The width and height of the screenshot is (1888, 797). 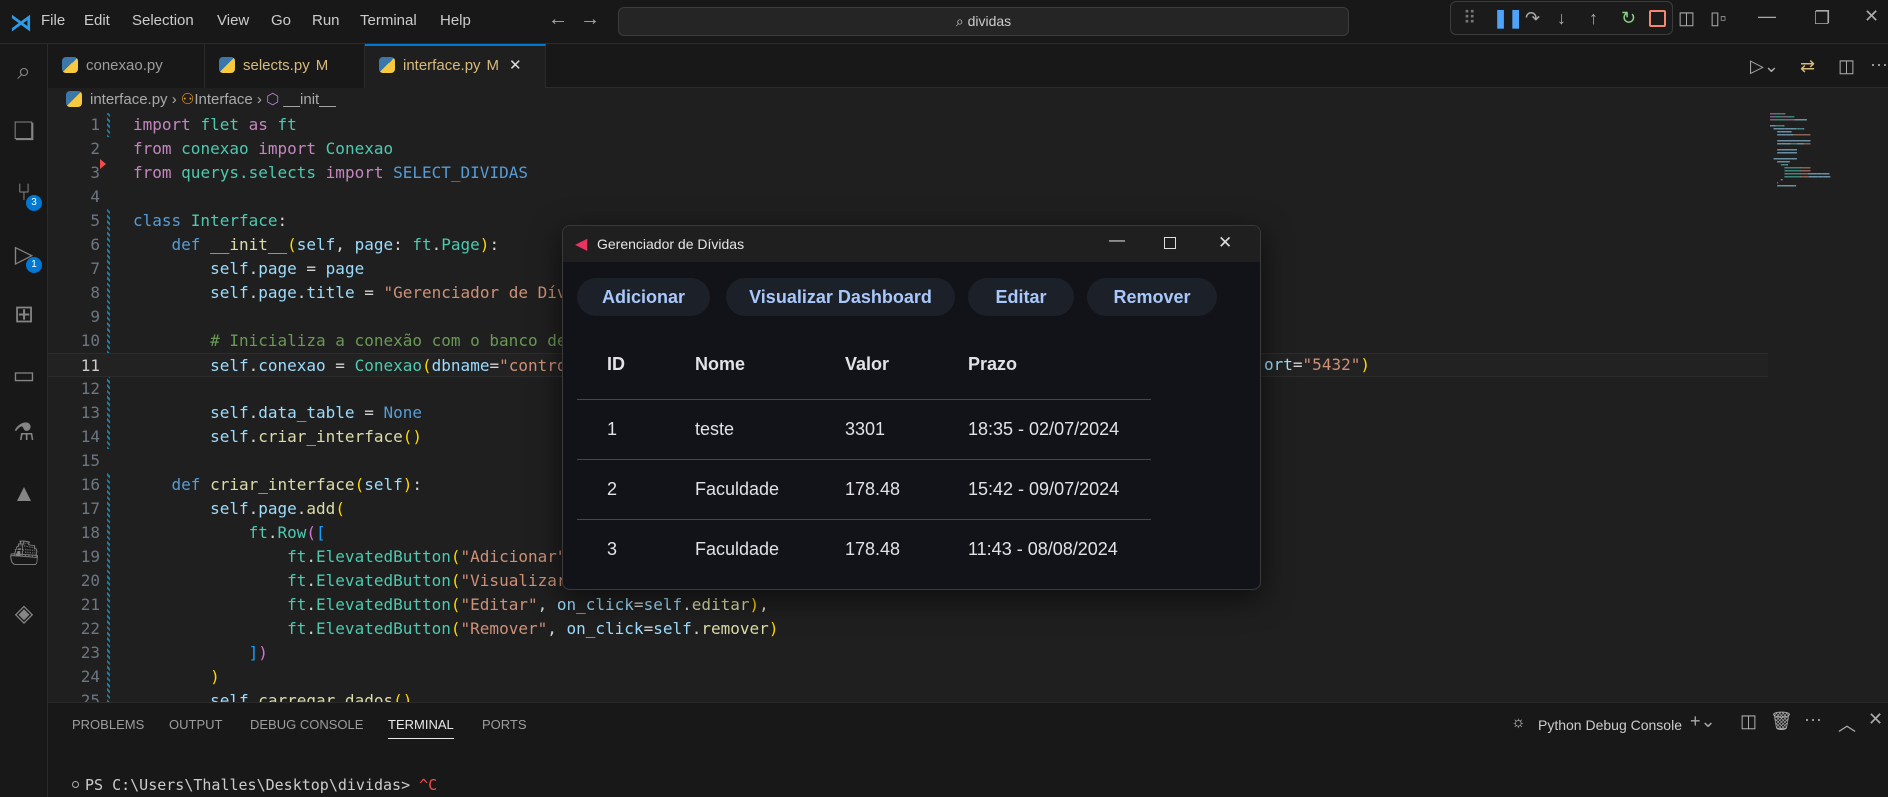 What do you see at coordinates (254, 785) in the screenshot?
I see `terminal-output: PS C:\Users\Thalles\Desktop\dividas> ^C` at bounding box center [254, 785].